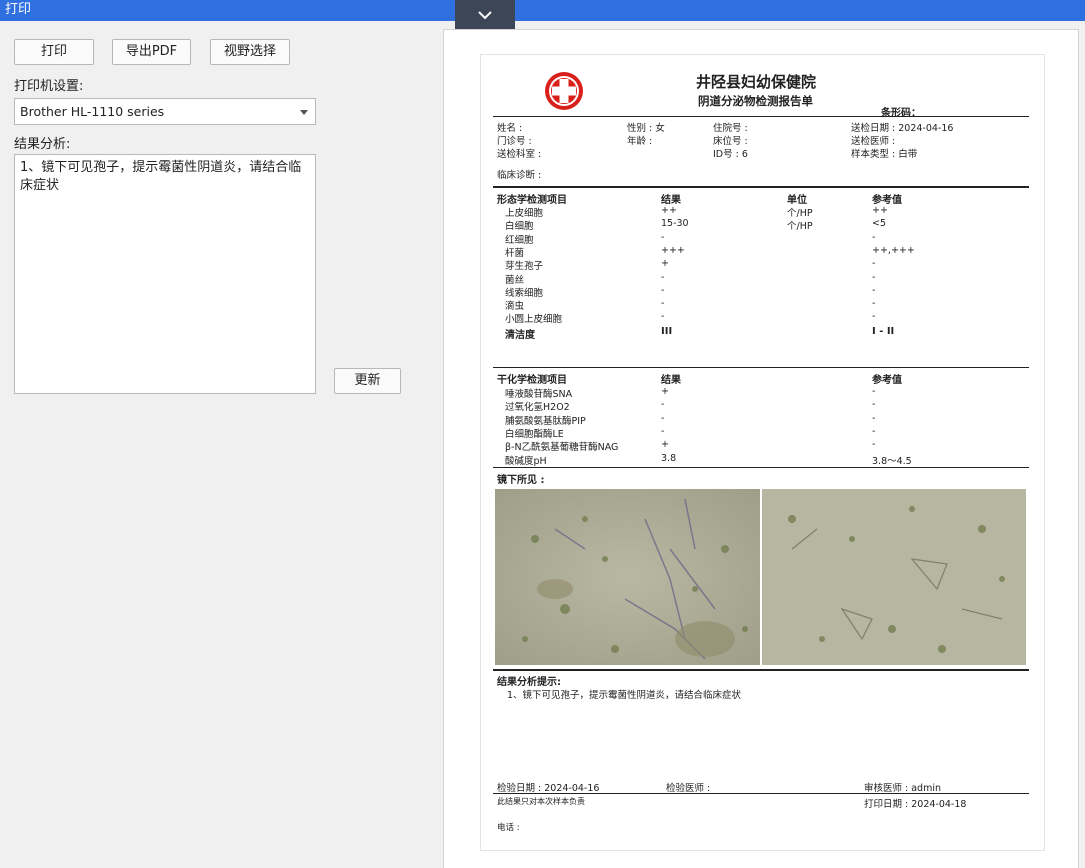  I want to click on printer-select: Brother HL-1110 series, so click(165, 111).